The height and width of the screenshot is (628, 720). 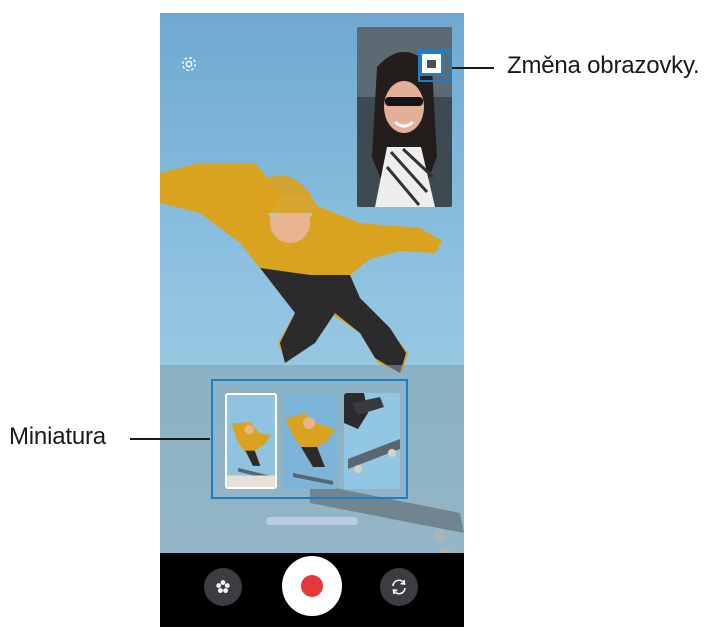 I want to click on mode-hint-text, so click(x=312, y=521).